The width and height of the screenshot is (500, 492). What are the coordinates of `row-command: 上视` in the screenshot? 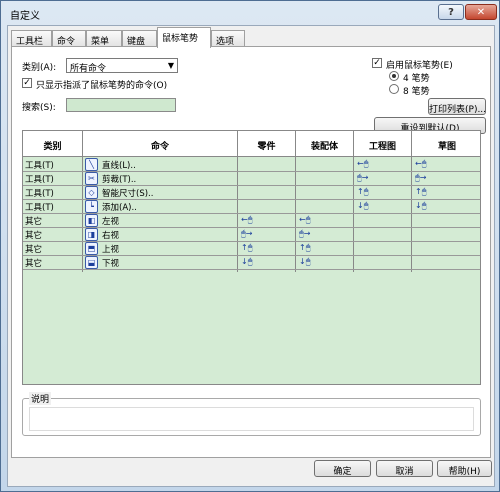 It's located at (111, 250).